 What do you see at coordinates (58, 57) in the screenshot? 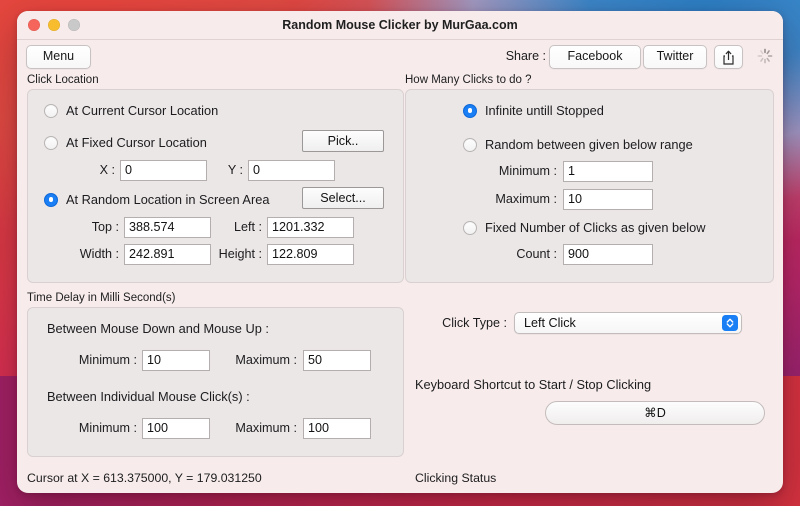
I see `menu-button: Menu` at bounding box center [58, 57].